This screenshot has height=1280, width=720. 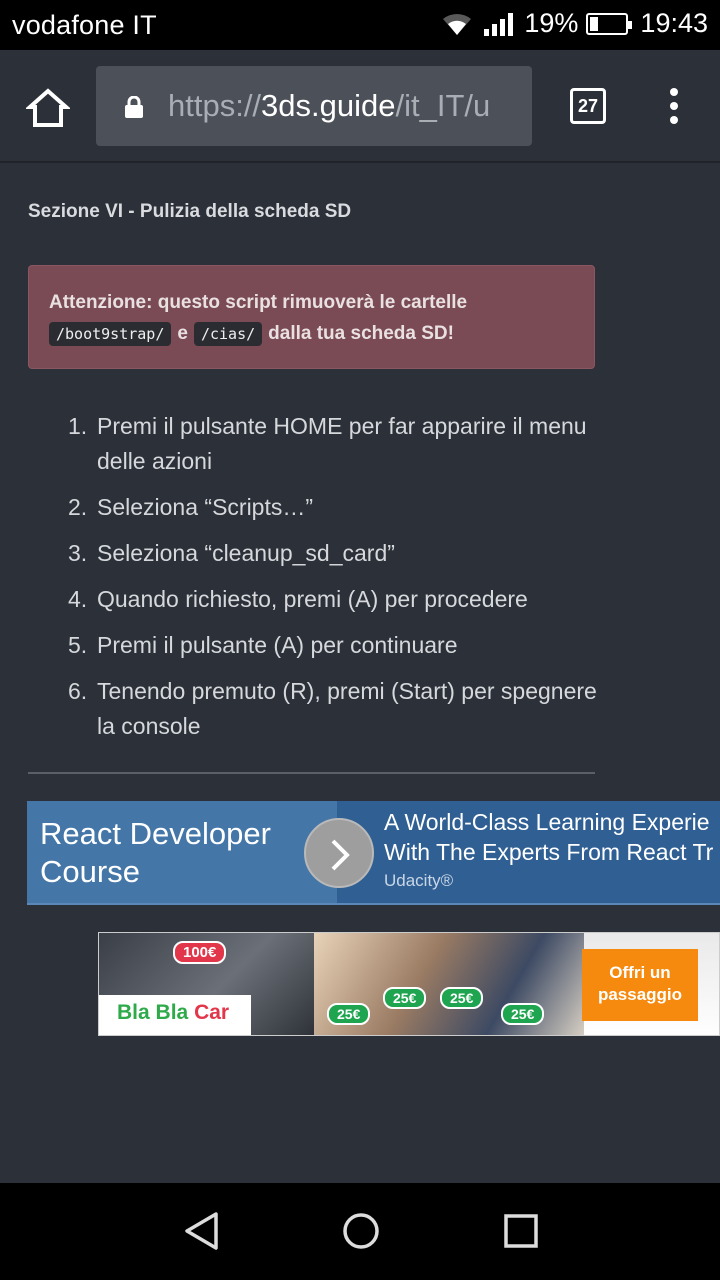 What do you see at coordinates (246, 553) in the screenshot?
I see `step-text: Seleziona “cleanup_sd_card”` at bounding box center [246, 553].